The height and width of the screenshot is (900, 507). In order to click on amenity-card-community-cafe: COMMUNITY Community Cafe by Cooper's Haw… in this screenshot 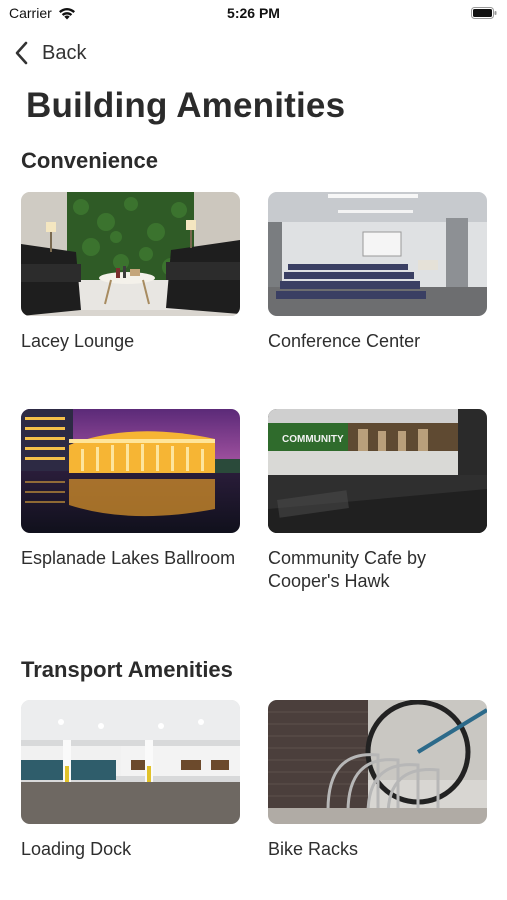, I will do `click(377, 501)`.